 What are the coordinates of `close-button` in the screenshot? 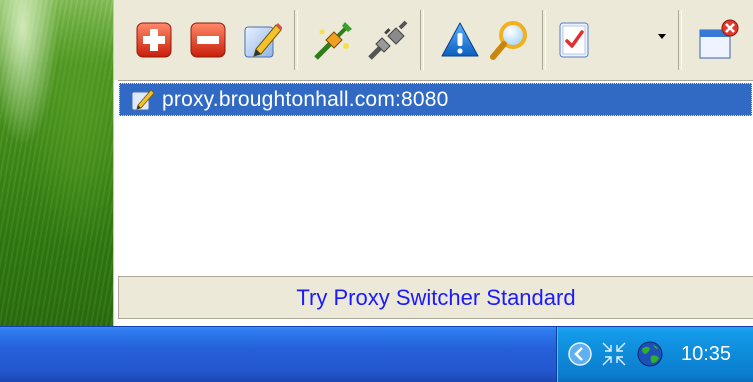 It's located at (718, 40).